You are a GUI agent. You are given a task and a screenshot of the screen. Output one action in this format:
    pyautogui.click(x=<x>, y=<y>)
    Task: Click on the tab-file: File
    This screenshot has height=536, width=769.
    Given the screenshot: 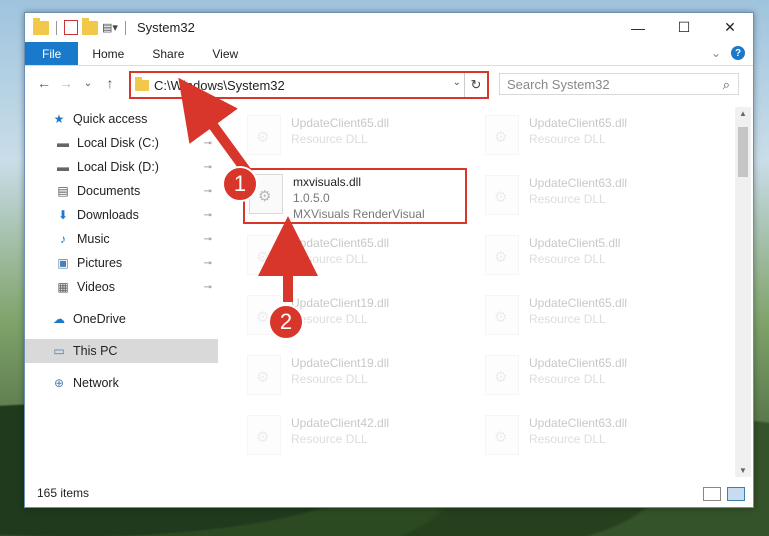 What is the action you would take?
    pyautogui.click(x=52, y=53)
    